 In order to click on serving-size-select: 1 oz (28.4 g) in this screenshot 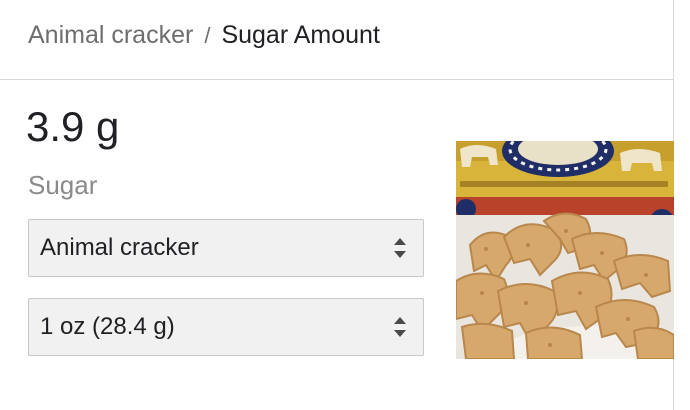, I will do `click(226, 327)`.